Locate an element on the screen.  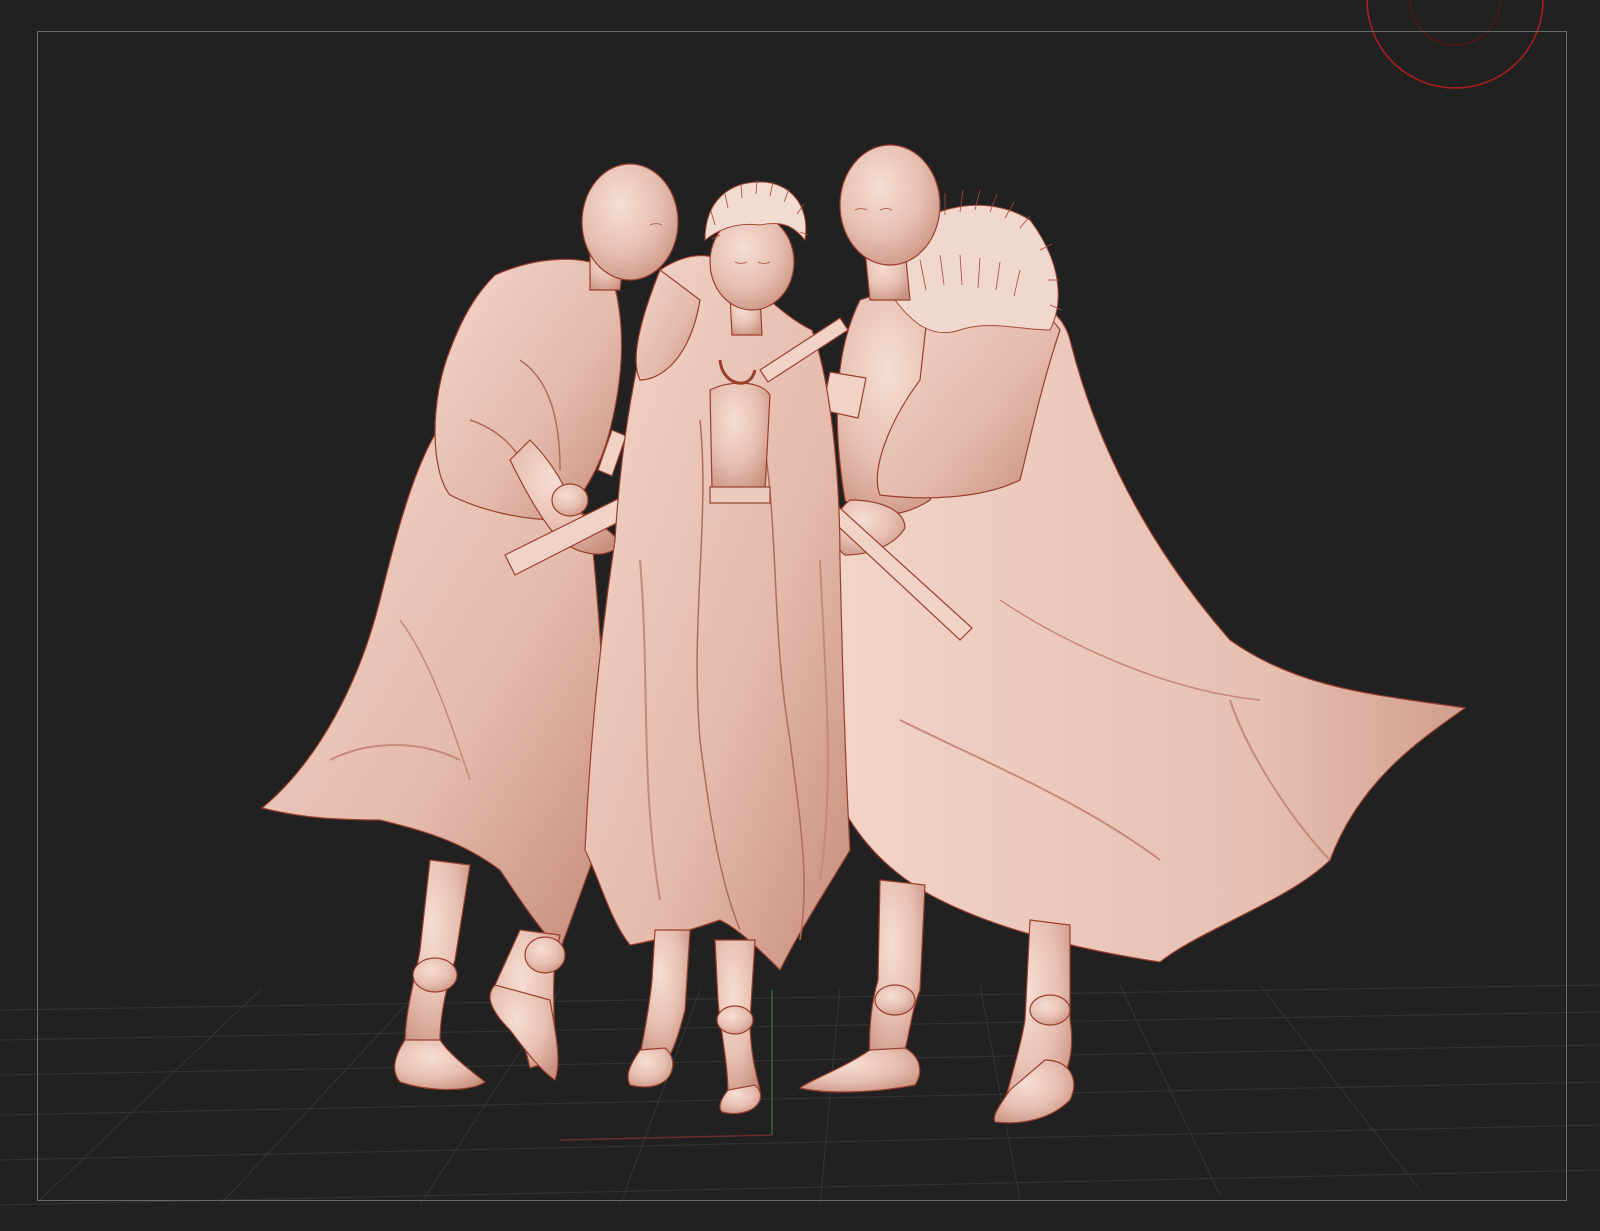
right-foot-right is located at coordinates (1034, 1091).